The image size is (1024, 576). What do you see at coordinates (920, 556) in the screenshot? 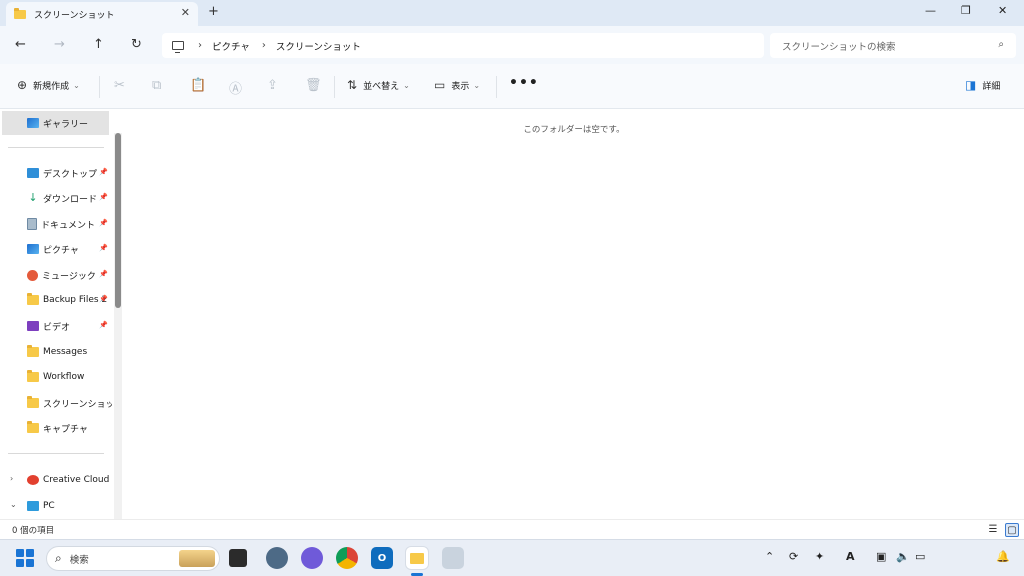
I see `battery-icon: ▭` at bounding box center [920, 556].